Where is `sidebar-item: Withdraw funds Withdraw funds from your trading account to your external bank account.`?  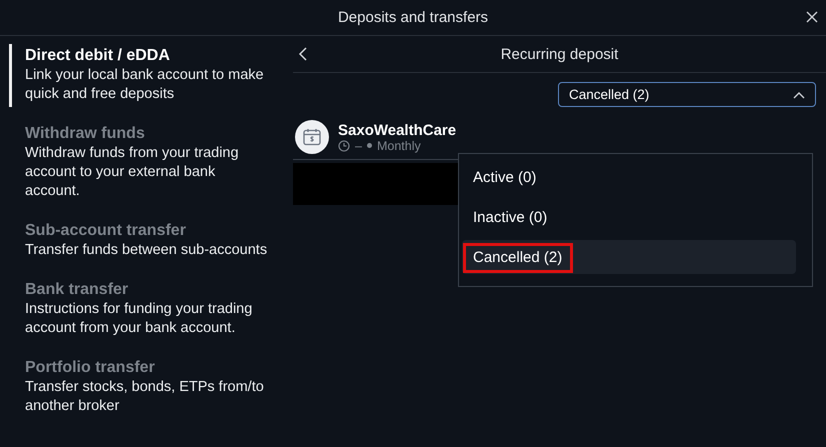 sidebar-item: Withdraw funds Withdraw funds from your trading account to your external bank account. is located at coordinates (148, 163).